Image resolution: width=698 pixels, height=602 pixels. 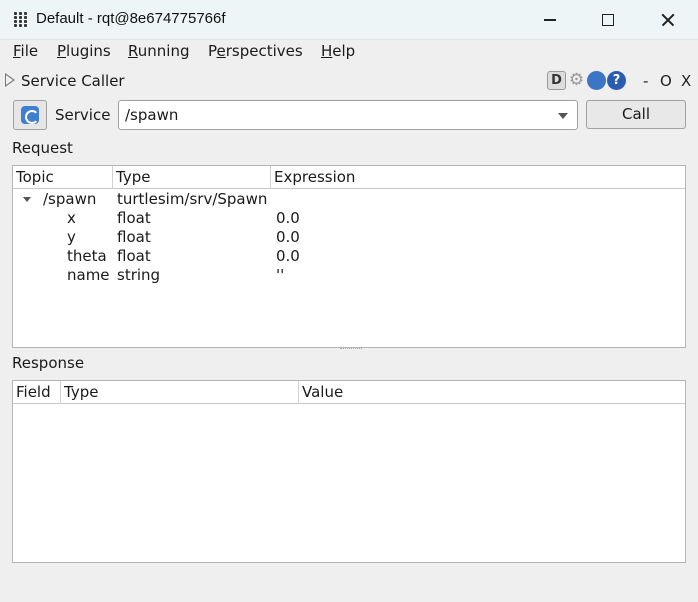 I want to click on refresh-services-button, so click(x=30, y=115).